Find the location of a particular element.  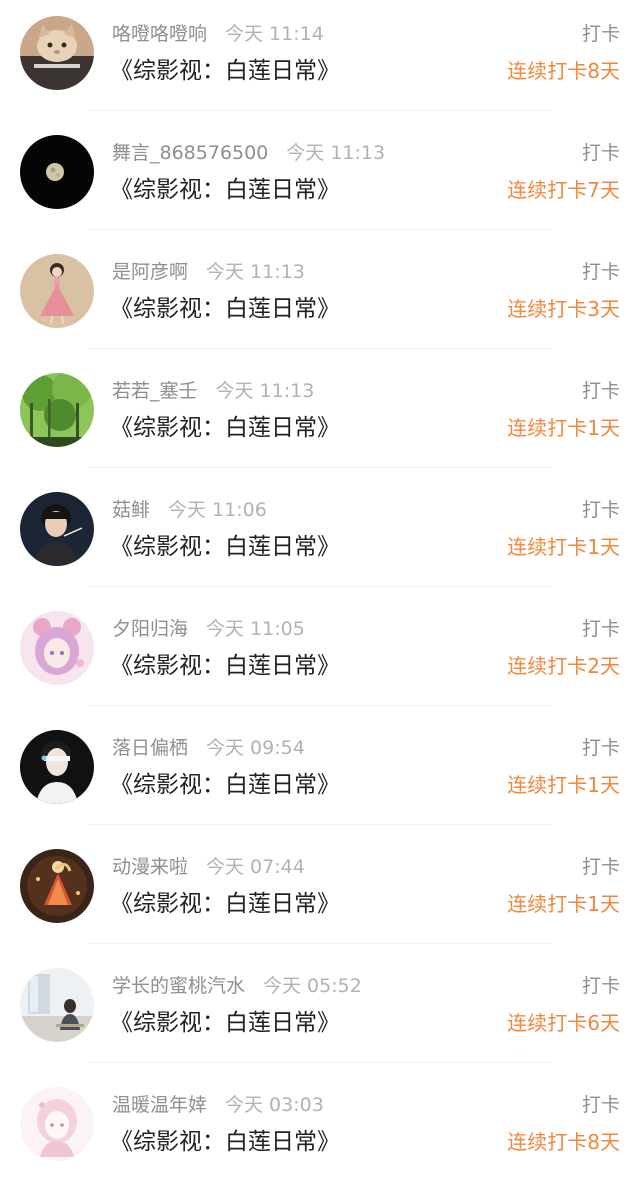

streak-badge: 连续打卡7天 is located at coordinates (563, 190).